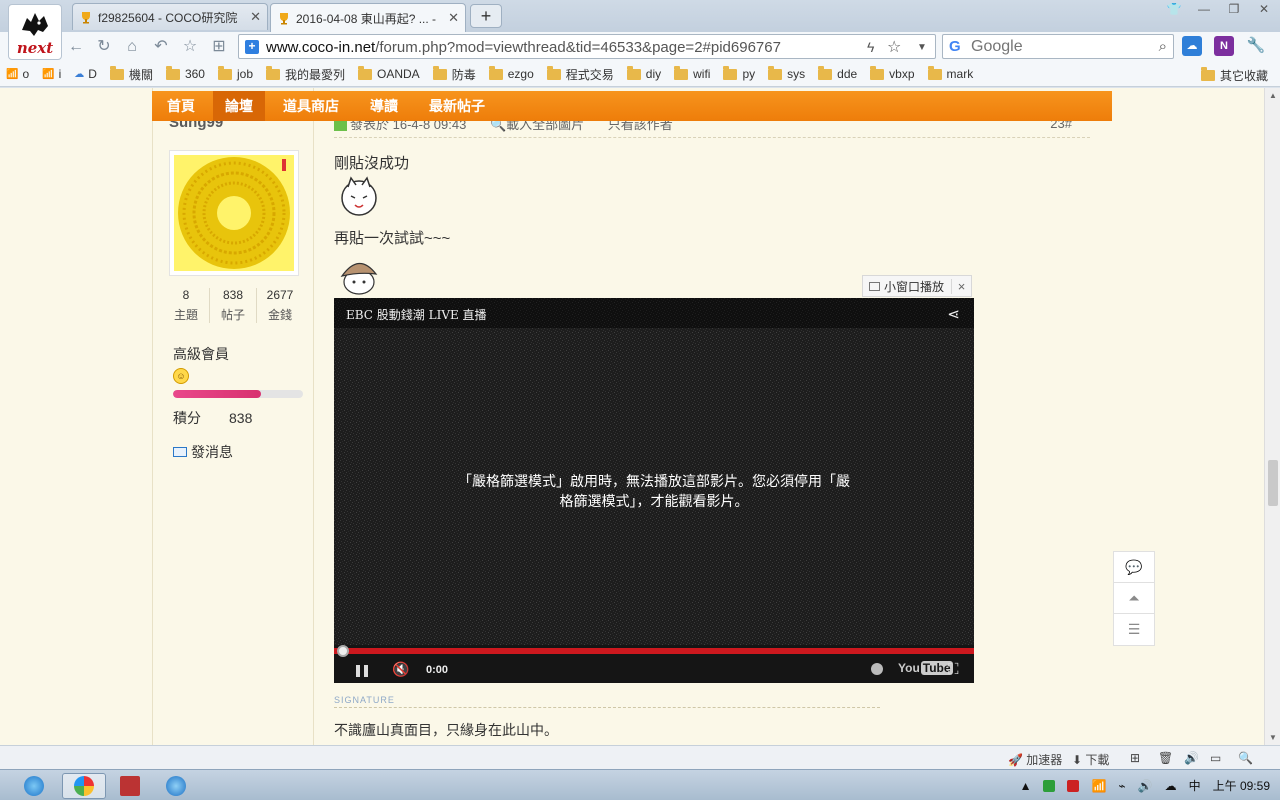 This screenshot has width=1280, height=800. What do you see at coordinates (1192, 46) in the screenshot?
I see `cloud-sync-icon: ☁` at bounding box center [1192, 46].